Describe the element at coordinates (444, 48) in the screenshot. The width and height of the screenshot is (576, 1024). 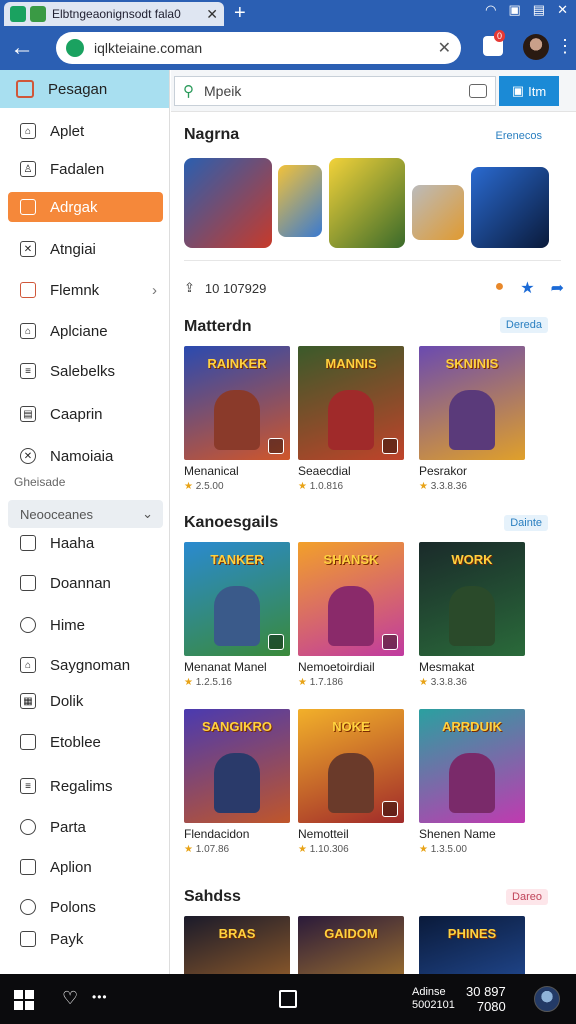
I see `clear-url-icon: ✕` at that location.